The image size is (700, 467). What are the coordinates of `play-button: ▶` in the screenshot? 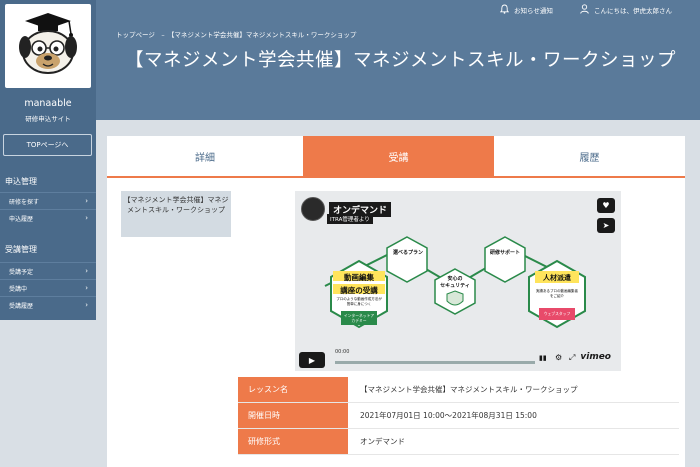 It's located at (312, 360).